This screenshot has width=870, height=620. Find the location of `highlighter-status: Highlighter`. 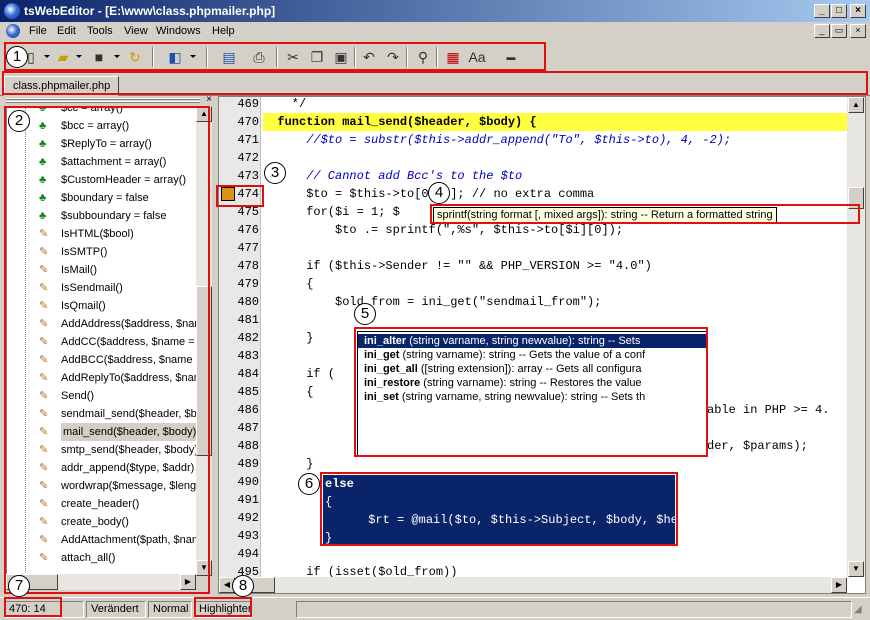

highlighter-status: Highlighter is located at coordinates (223, 609).